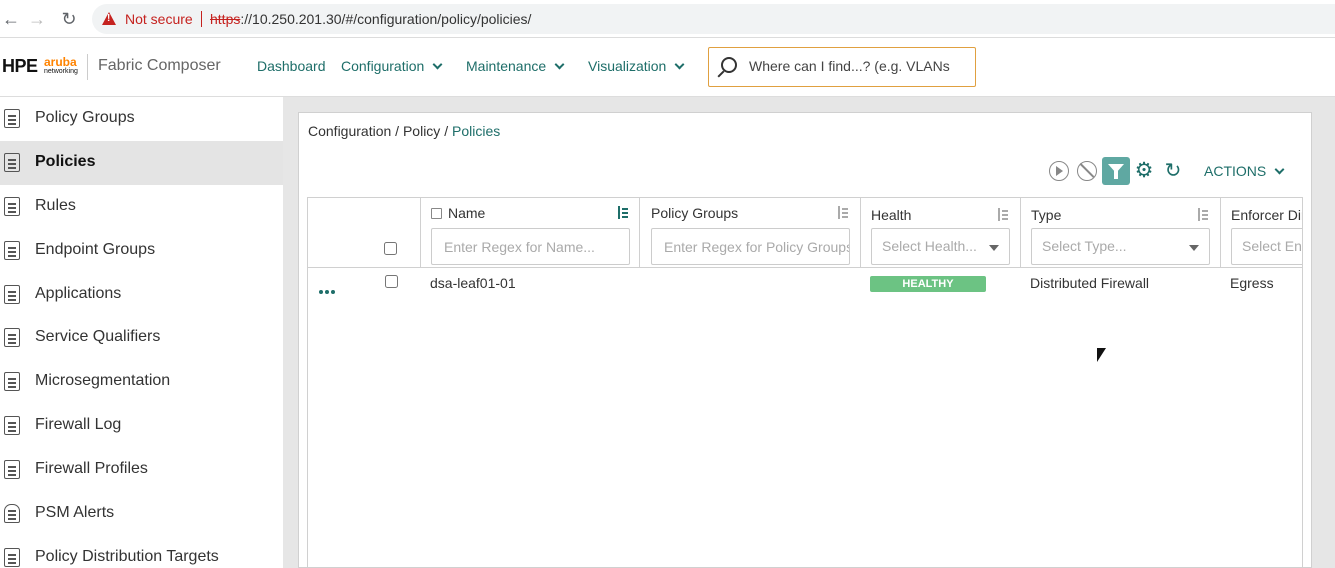  I want to click on reload-icon: ↻, so click(69, 19).